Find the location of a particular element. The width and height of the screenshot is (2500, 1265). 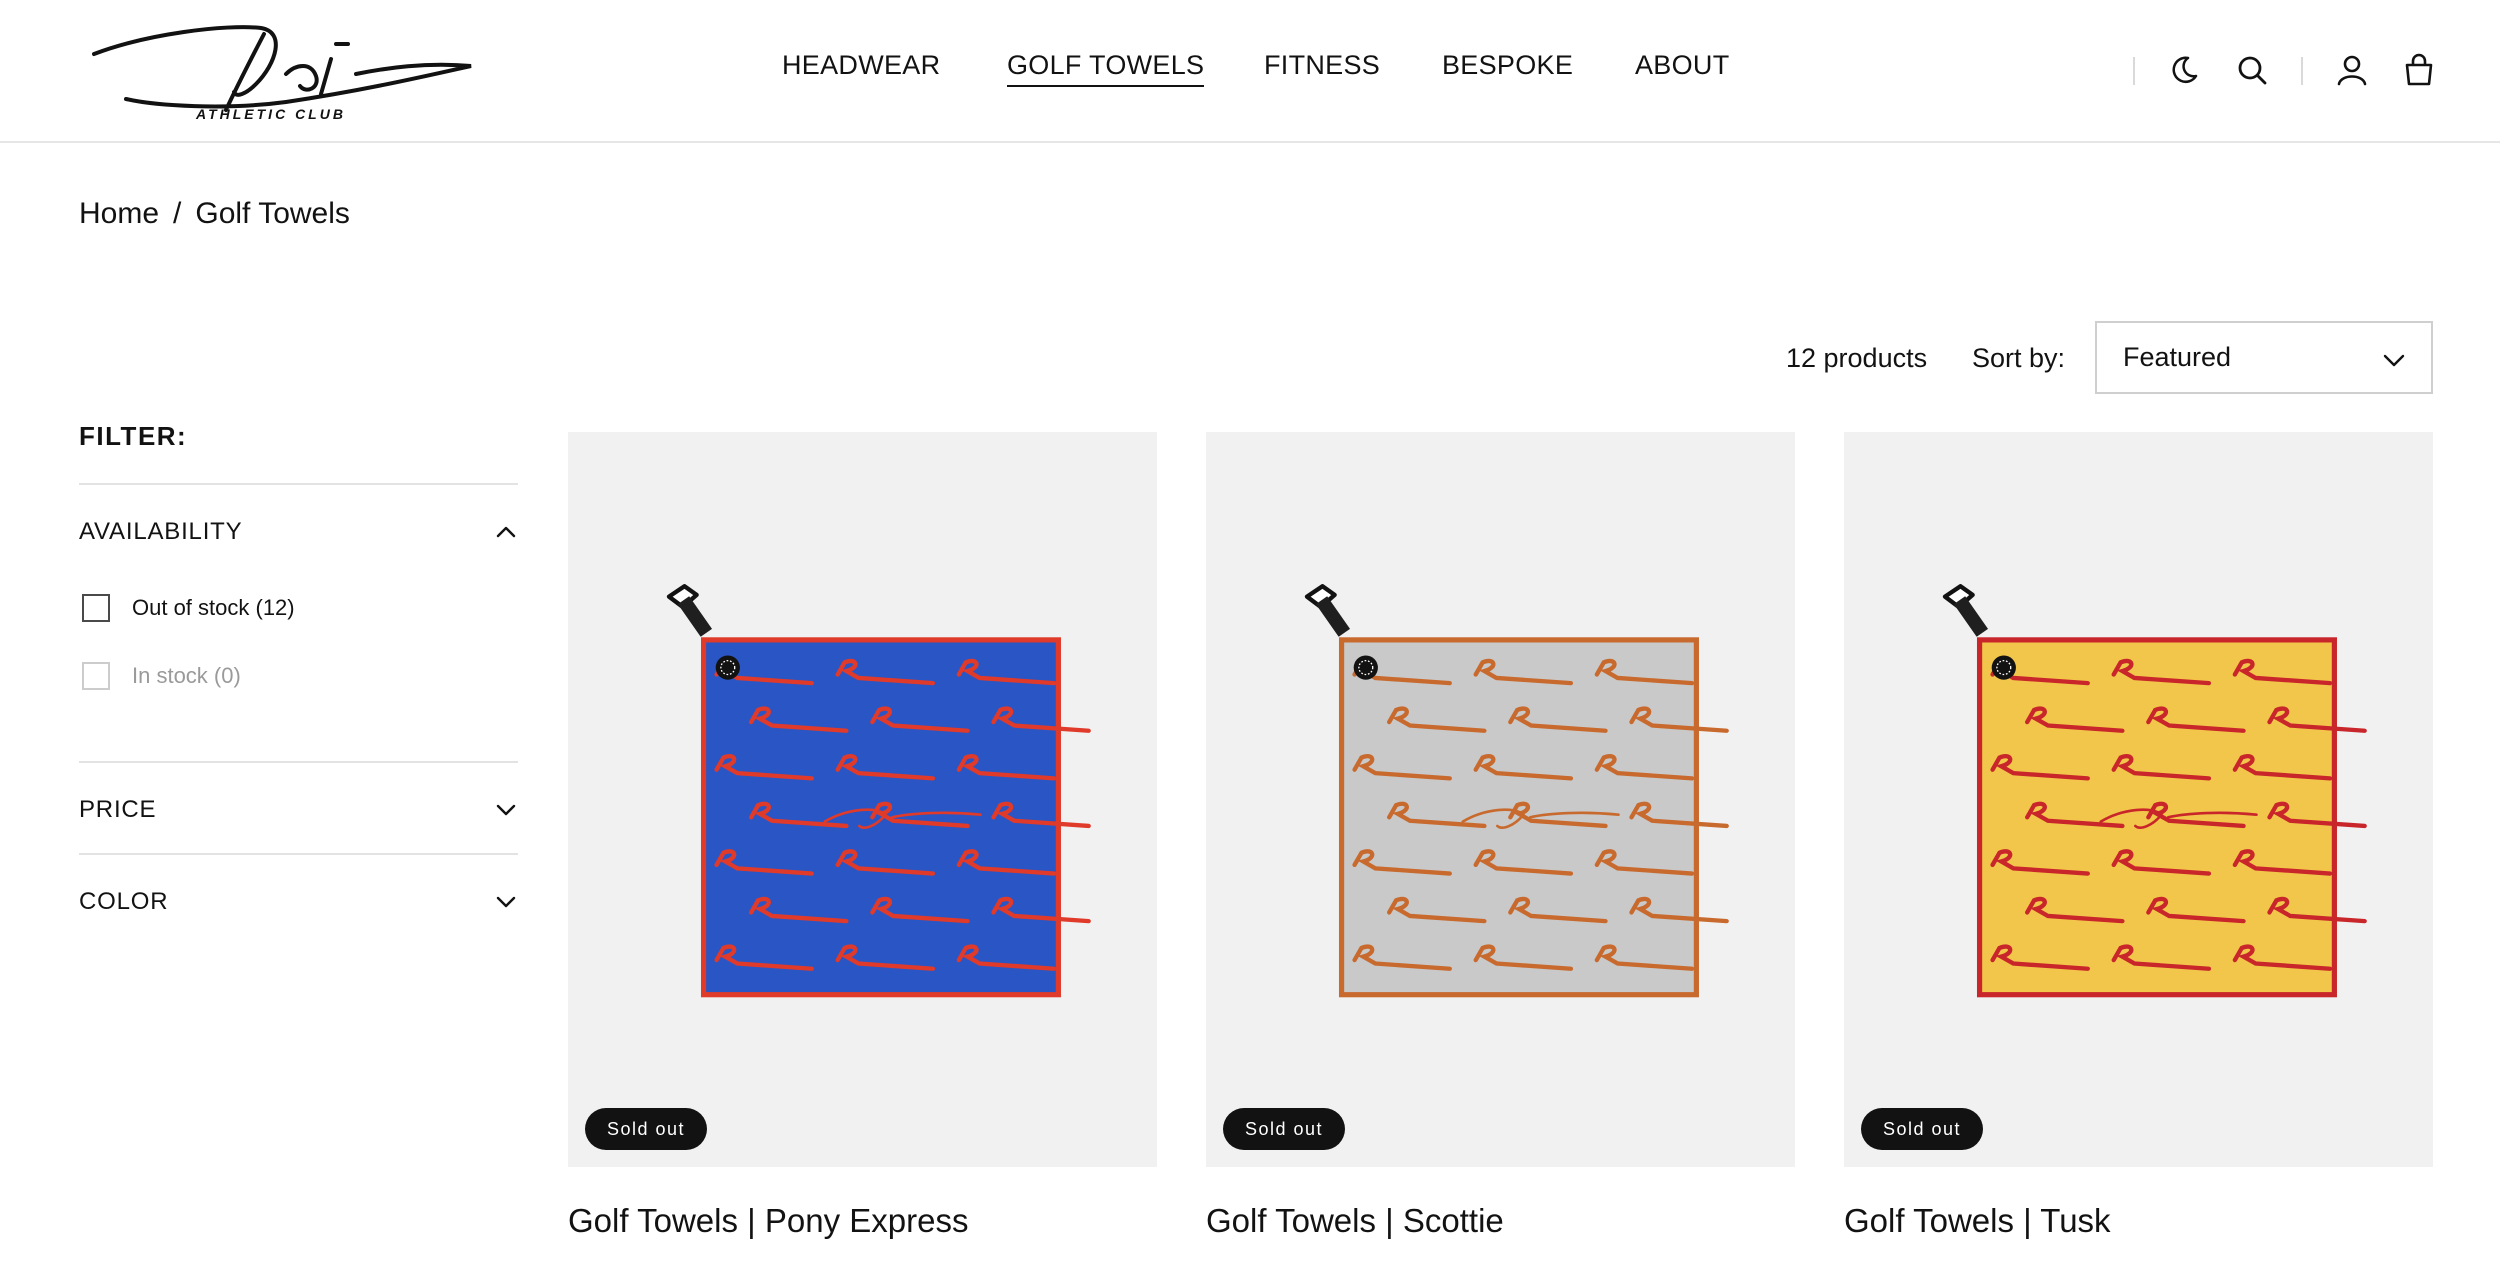

product-count: 12 products is located at coordinates (1857, 358).